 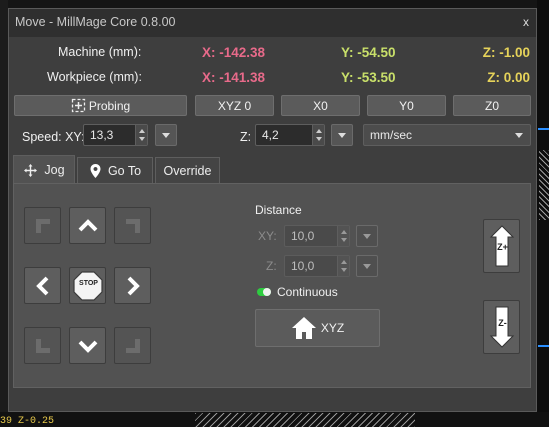 I want to click on machine-x: X: -142.38, so click(x=234, y=52).